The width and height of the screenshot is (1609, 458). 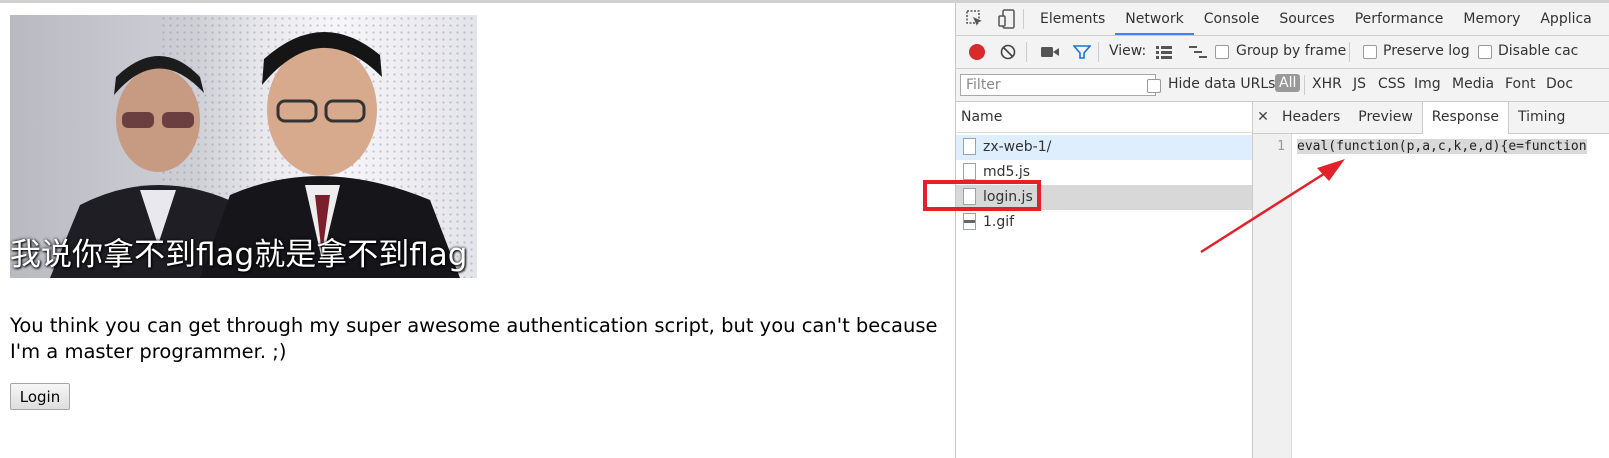 I want to click on line-number: 1, so click(x=1281, y=146).